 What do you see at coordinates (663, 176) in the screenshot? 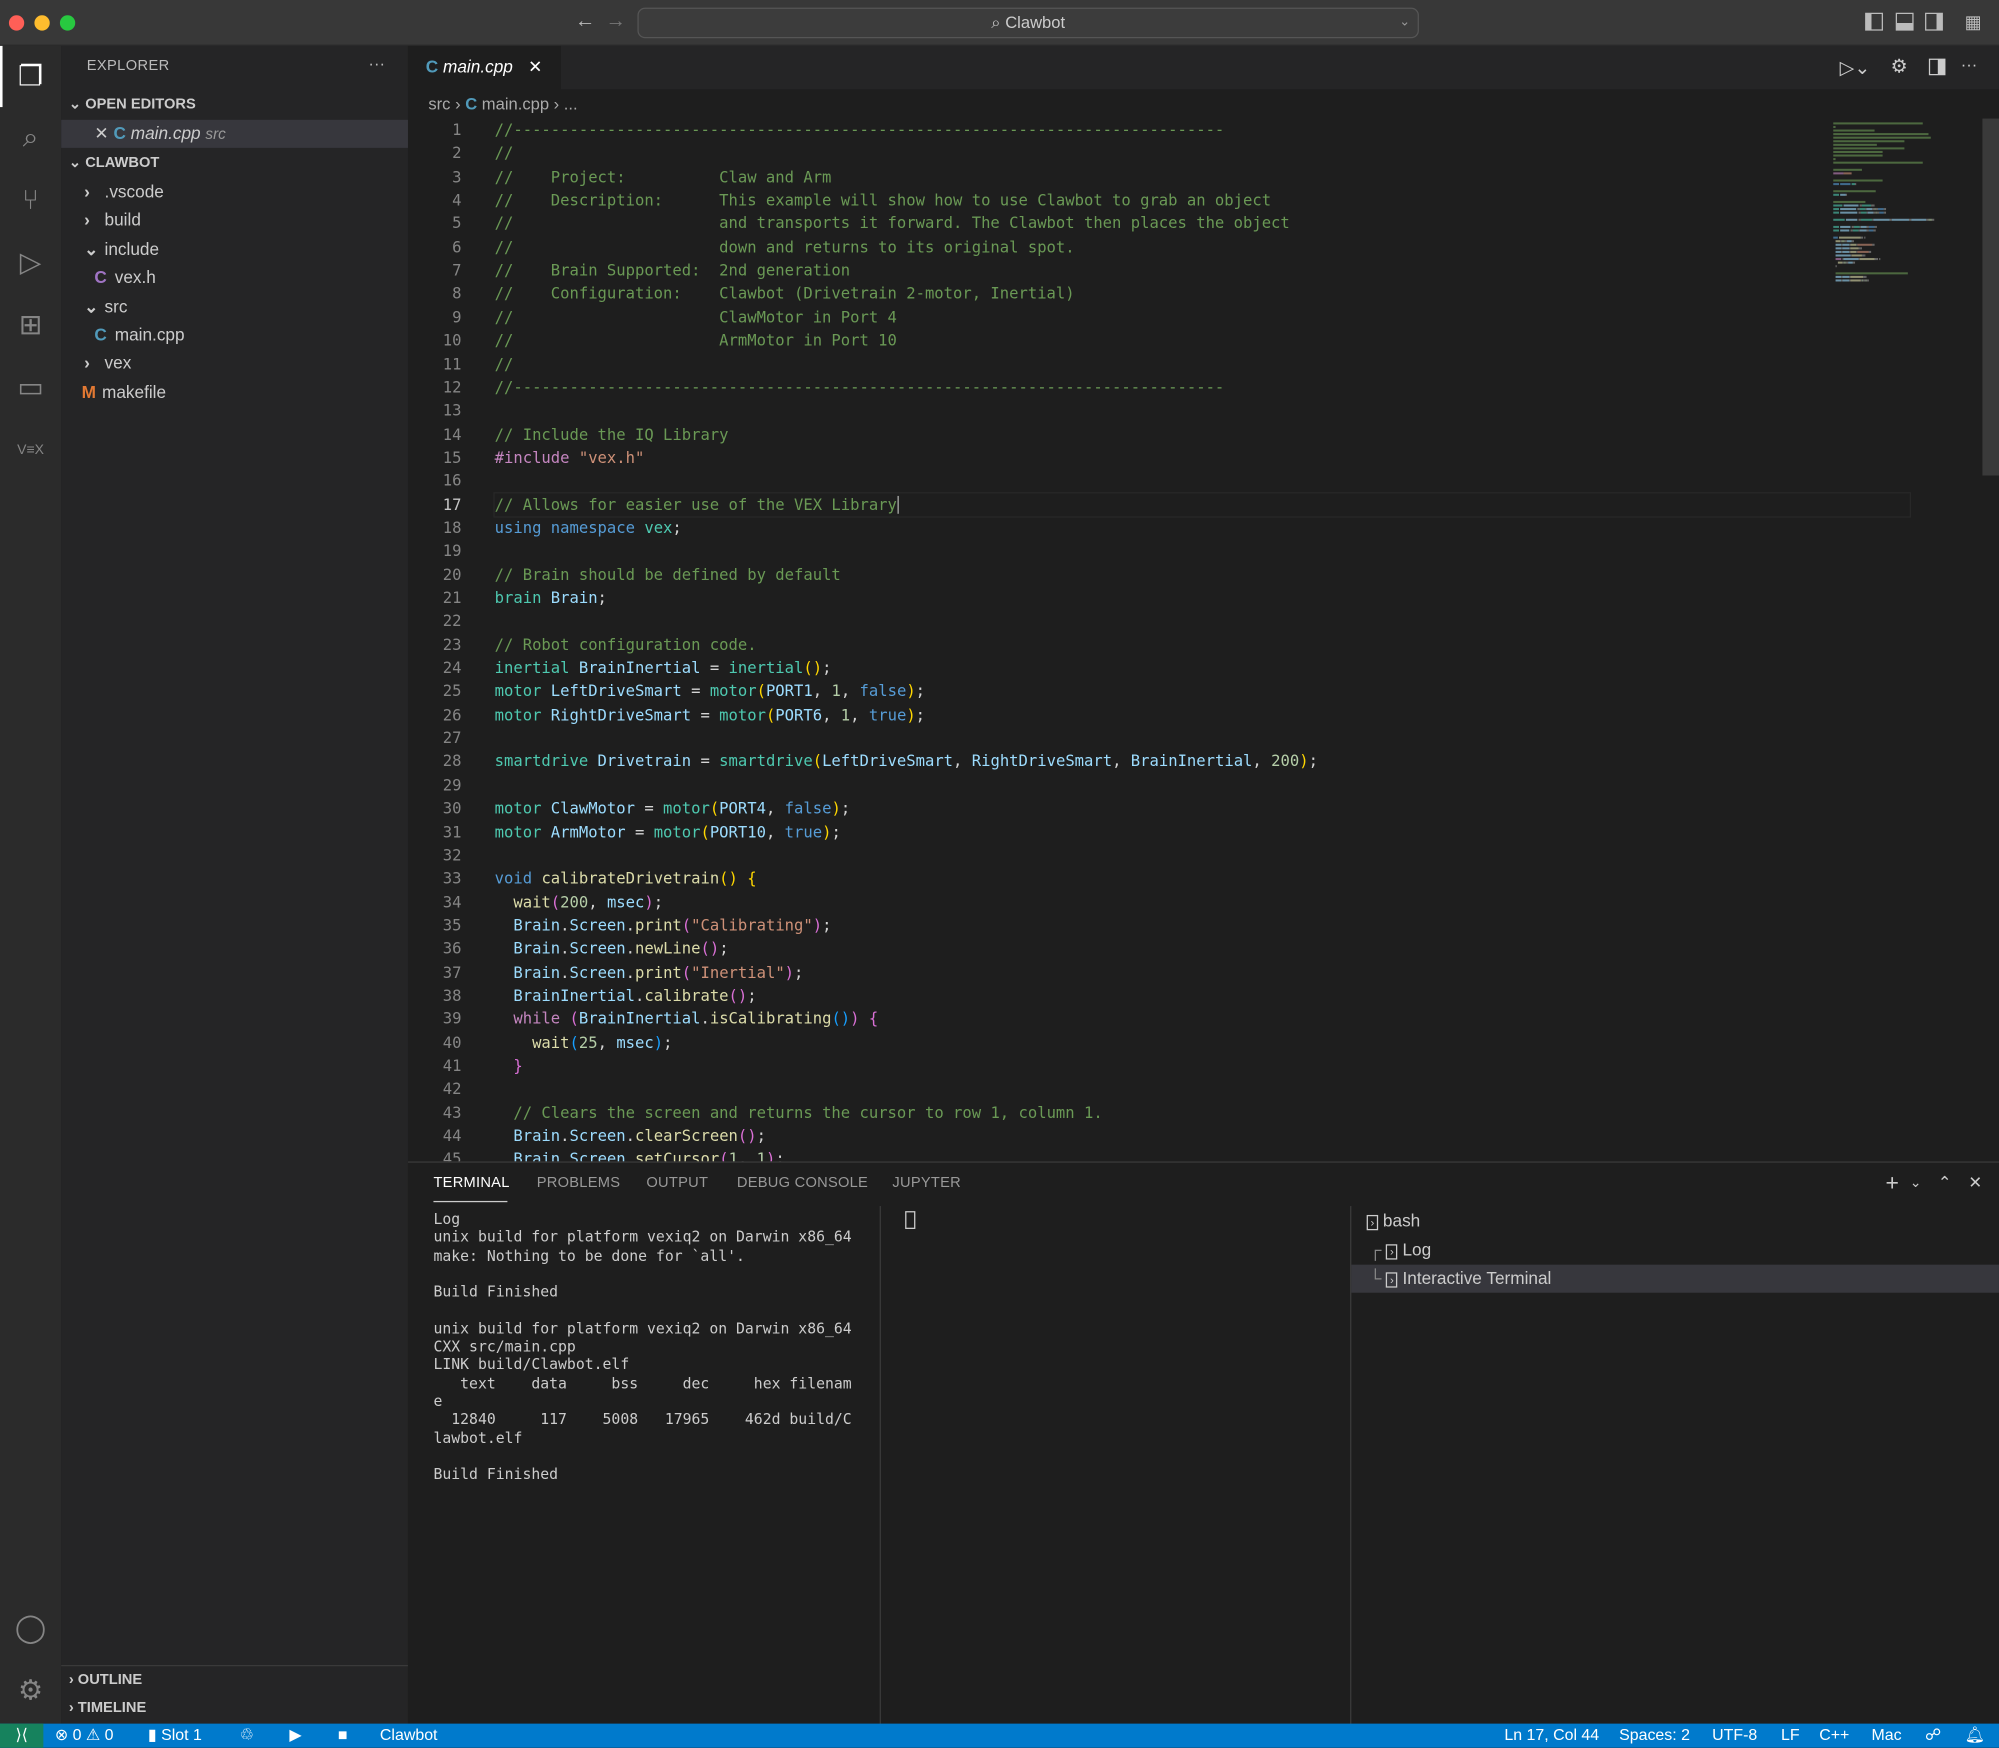
I see `code-line: // Project: Claw and Arm` at bounding box center [663, 176].